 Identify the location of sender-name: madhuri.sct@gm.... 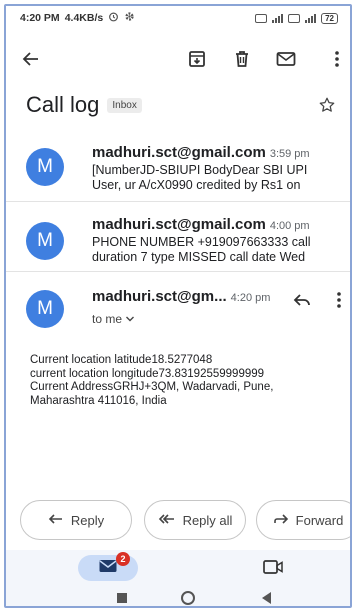
(159, 296).